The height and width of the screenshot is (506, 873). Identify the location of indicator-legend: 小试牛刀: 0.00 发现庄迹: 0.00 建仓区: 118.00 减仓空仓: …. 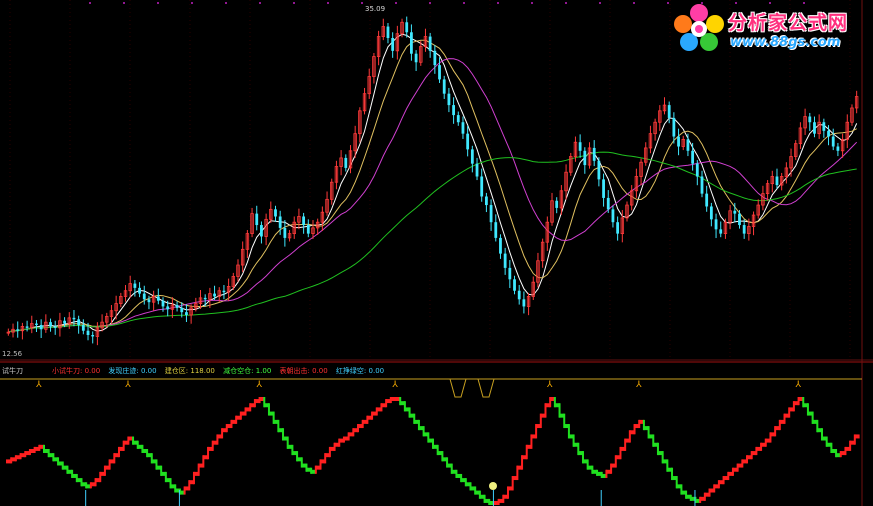
(221, 371).